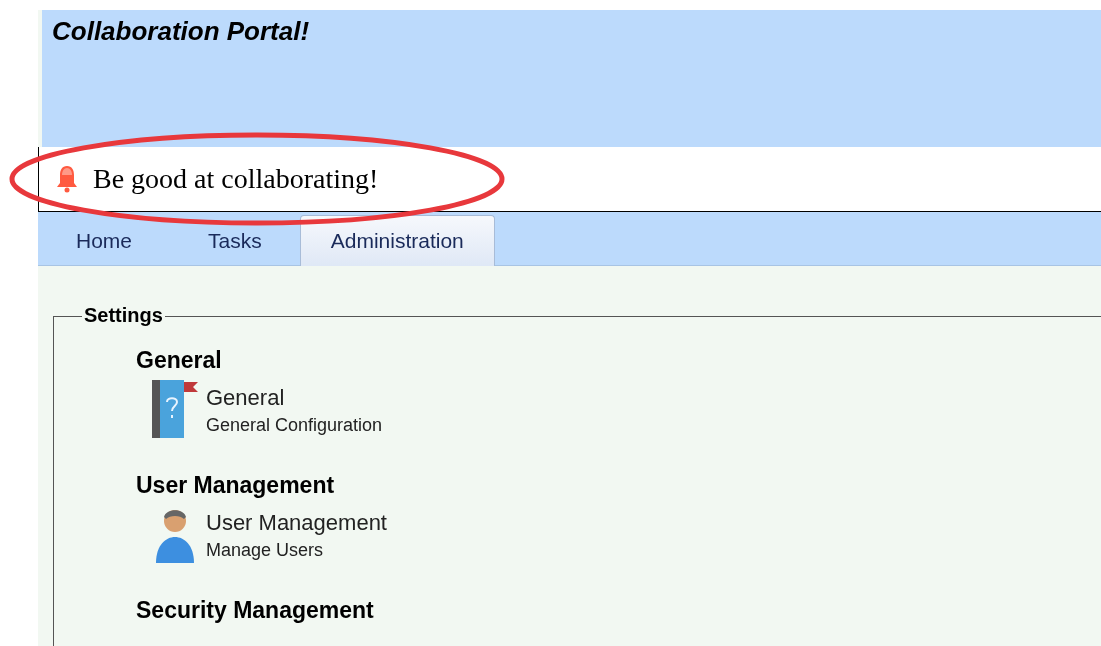 This screenshot has width=1101, height=646. What do you see at coordinates (255, 610) in the screenshot?
I see `section-heading: Security Management` at bounding box center [255, 610].